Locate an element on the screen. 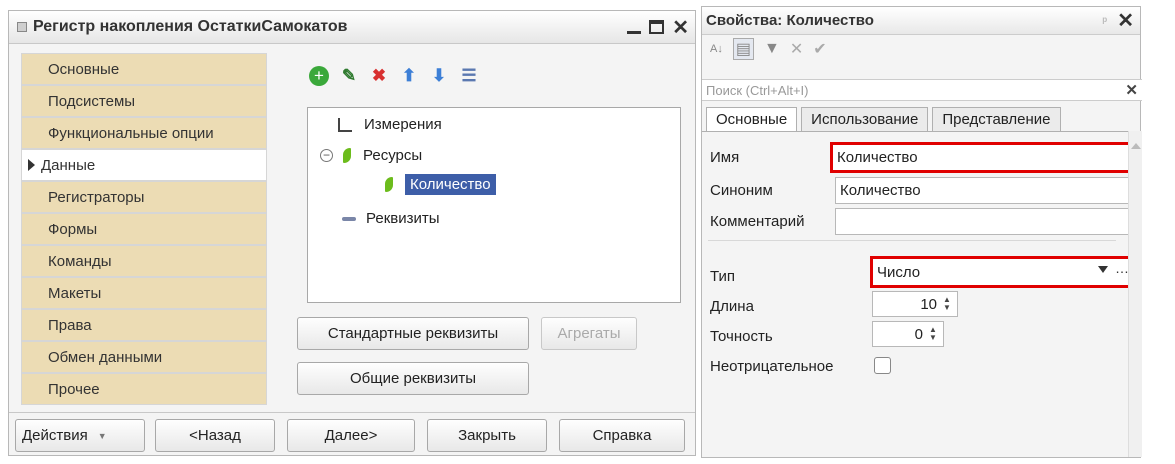 This screenshot has width=1175, height=464. categorized-icon: ▤ is located at coordinates (743, 49).